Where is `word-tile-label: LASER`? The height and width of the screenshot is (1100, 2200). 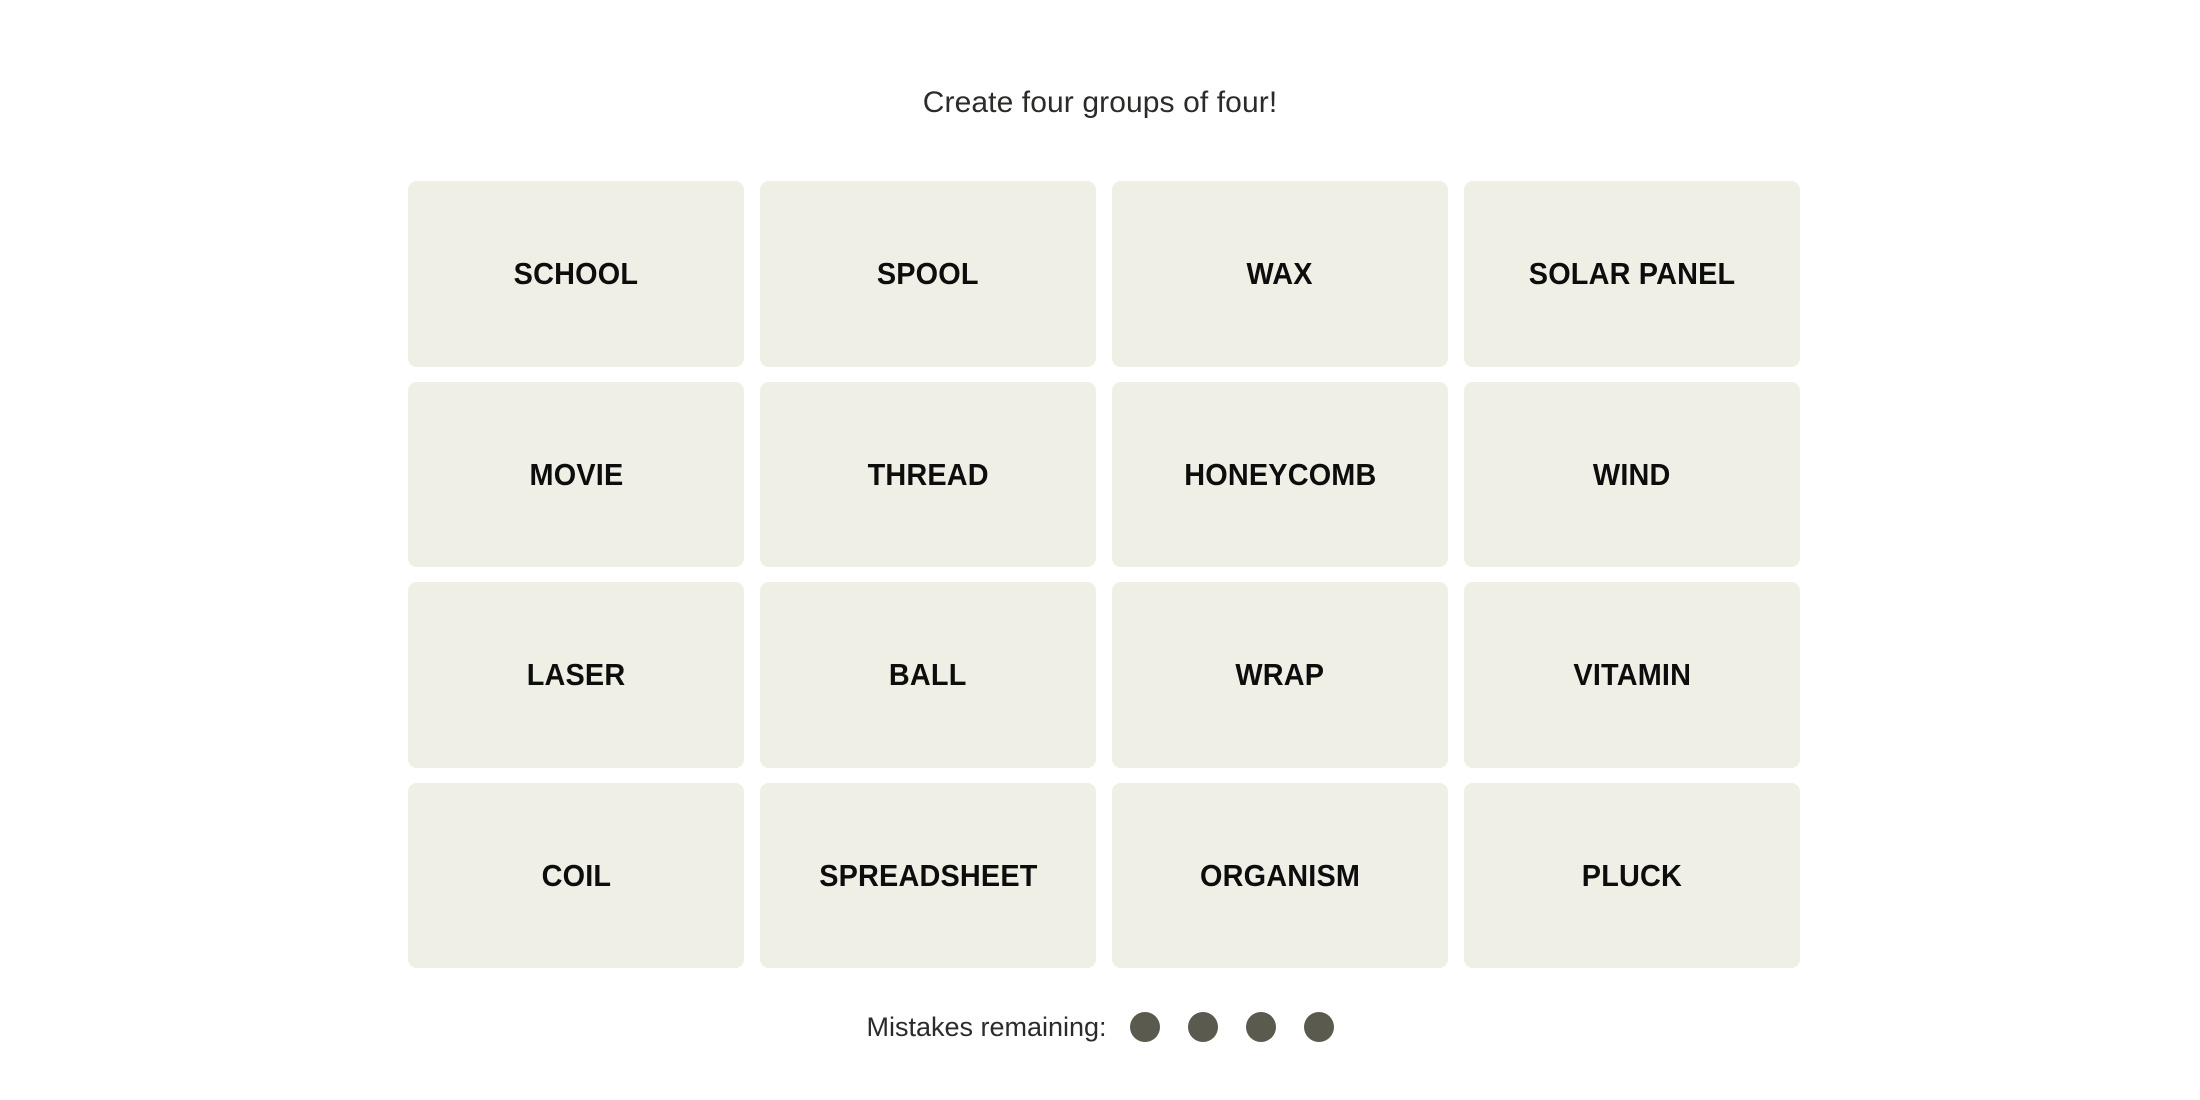 word-tile-label: LASER is located at coordinates (576, 675).